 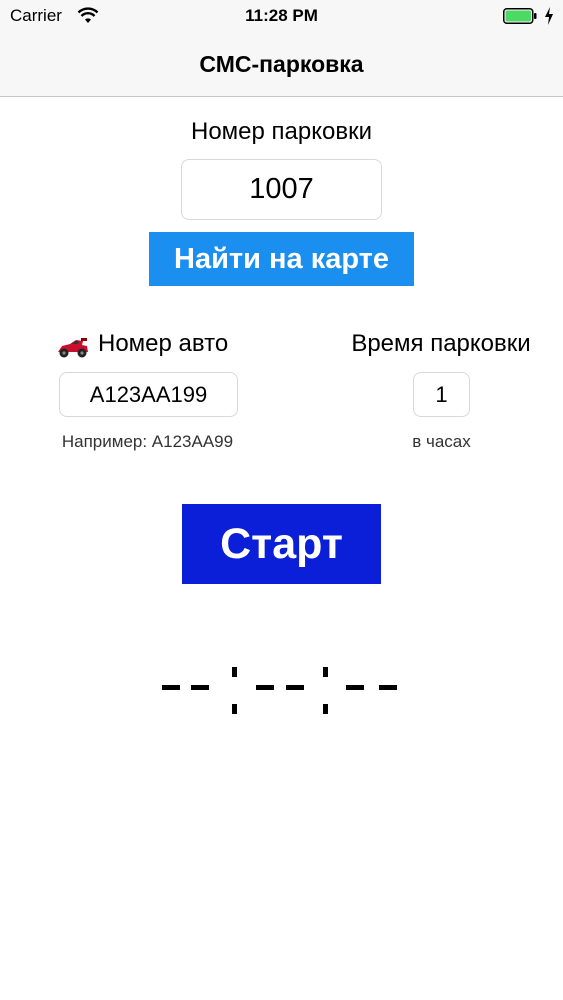 I want to click on page-title: СМС-парковка, so click(x=281, y=64).